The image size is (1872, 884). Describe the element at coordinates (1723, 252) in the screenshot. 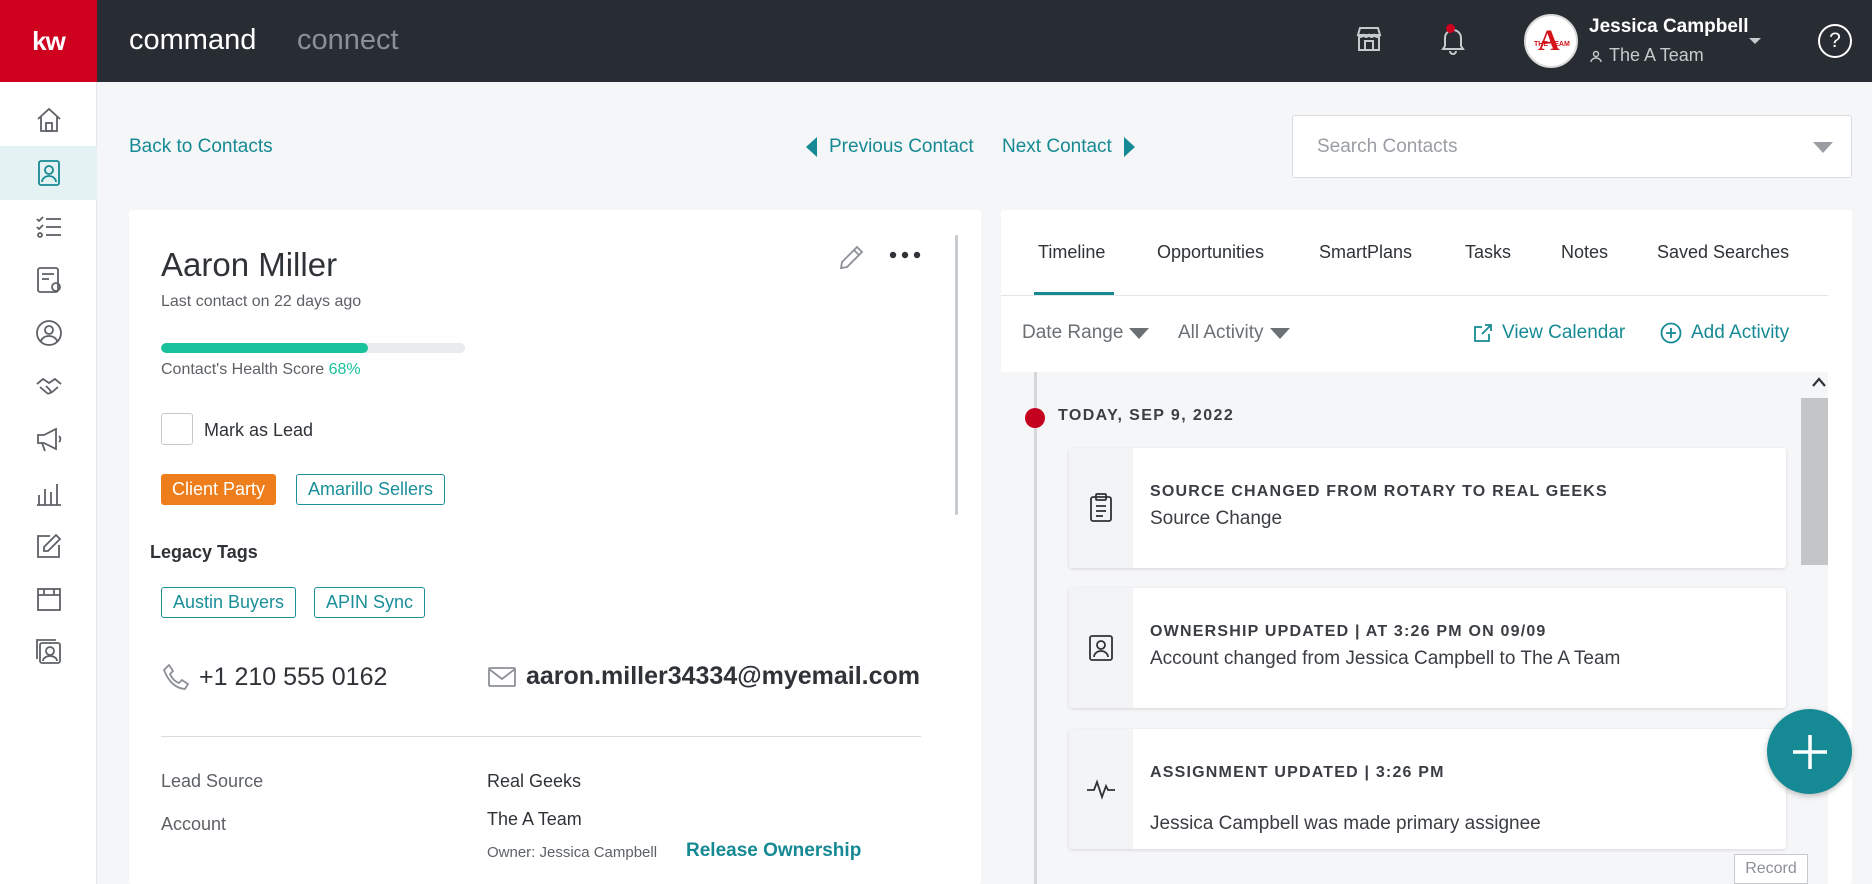

I see `tab-saved-searches: Saved Searches` at that location.